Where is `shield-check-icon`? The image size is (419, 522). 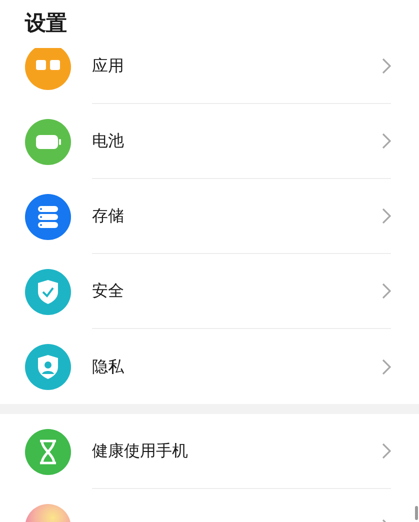
shield-check-icon is located at coordinates (48, 291).